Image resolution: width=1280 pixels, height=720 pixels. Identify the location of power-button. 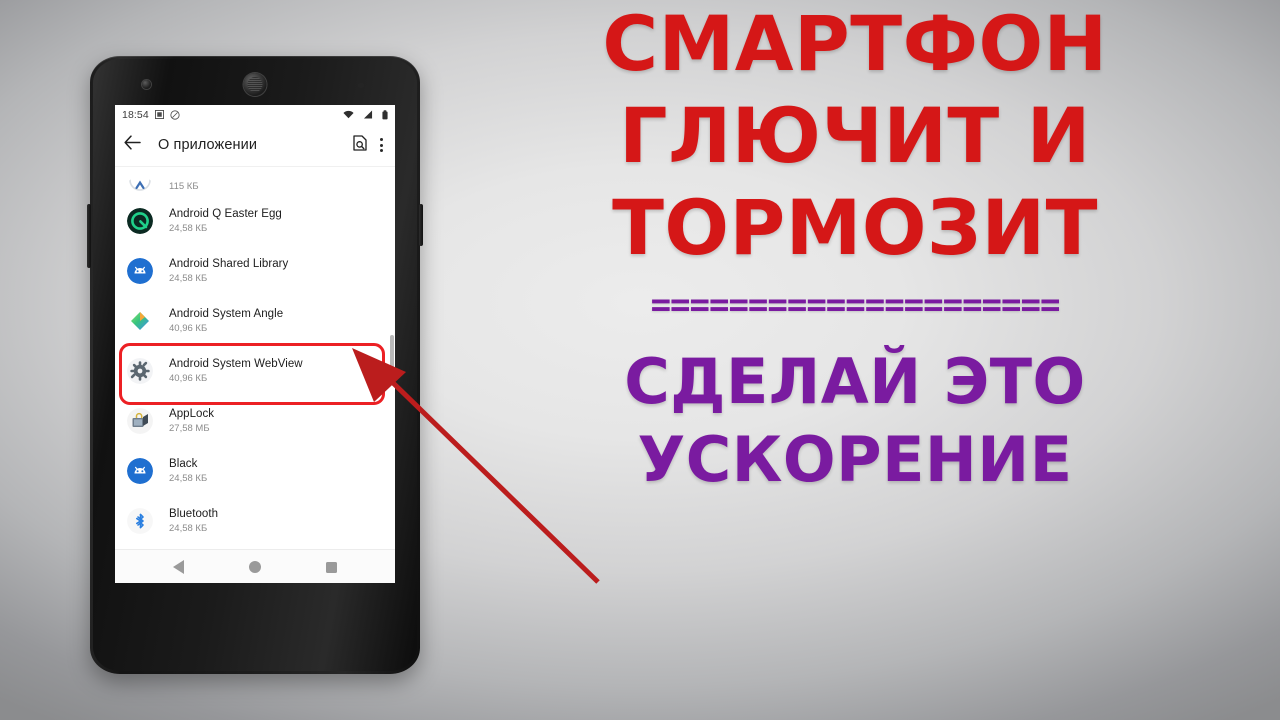
(421, 225).